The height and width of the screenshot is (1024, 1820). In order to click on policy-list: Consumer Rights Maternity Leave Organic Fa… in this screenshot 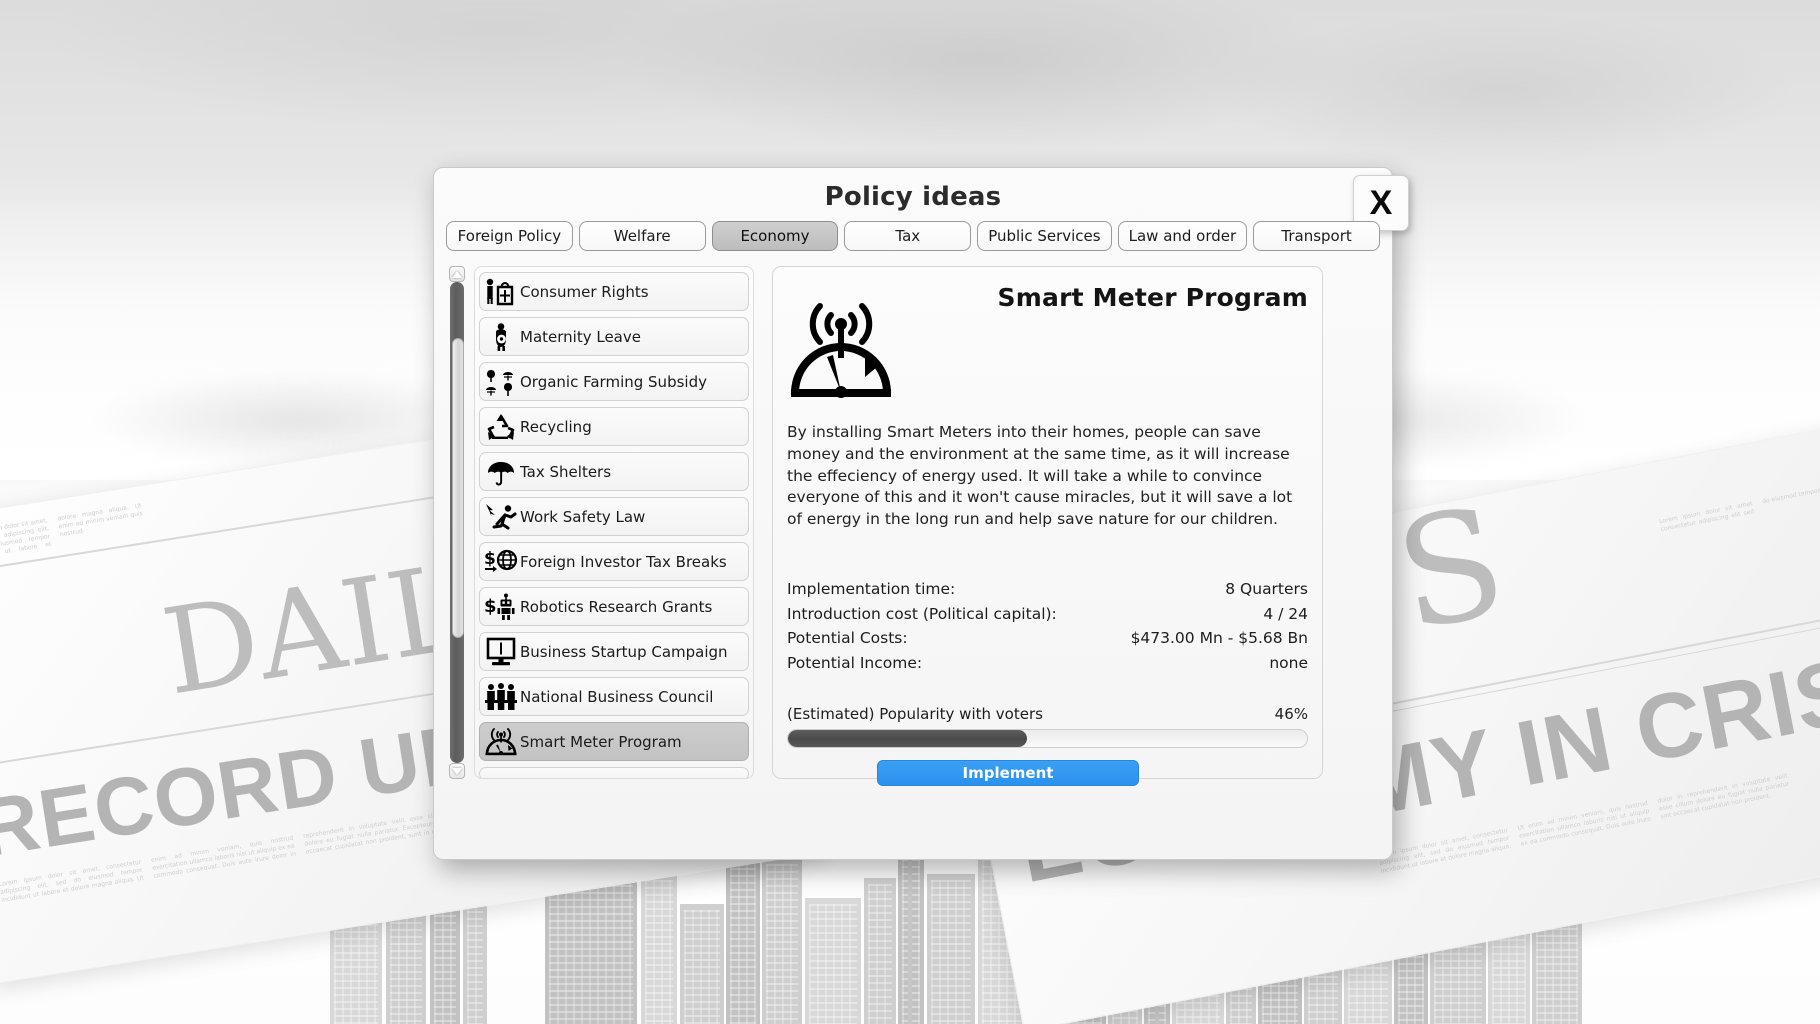, I will do `click(614, 525)`.